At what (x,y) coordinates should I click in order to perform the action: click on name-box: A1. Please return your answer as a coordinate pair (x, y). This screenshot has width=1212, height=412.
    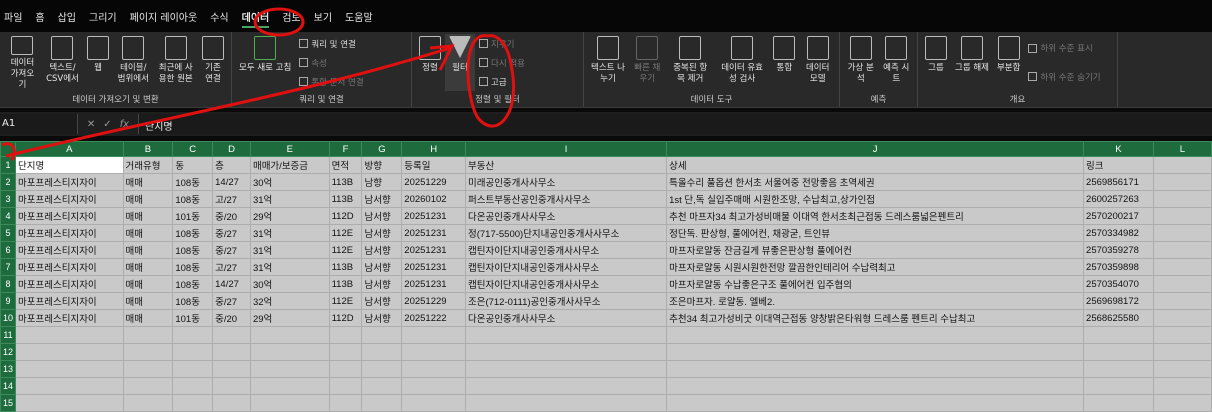
    Looking at the image, I should click on (39, 124).